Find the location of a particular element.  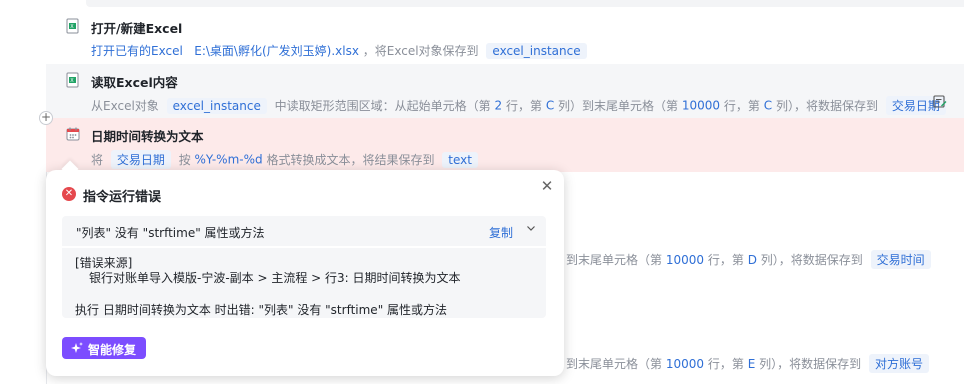

step-title: 日期时间转换为文本 is located at coordinates (147, 136).